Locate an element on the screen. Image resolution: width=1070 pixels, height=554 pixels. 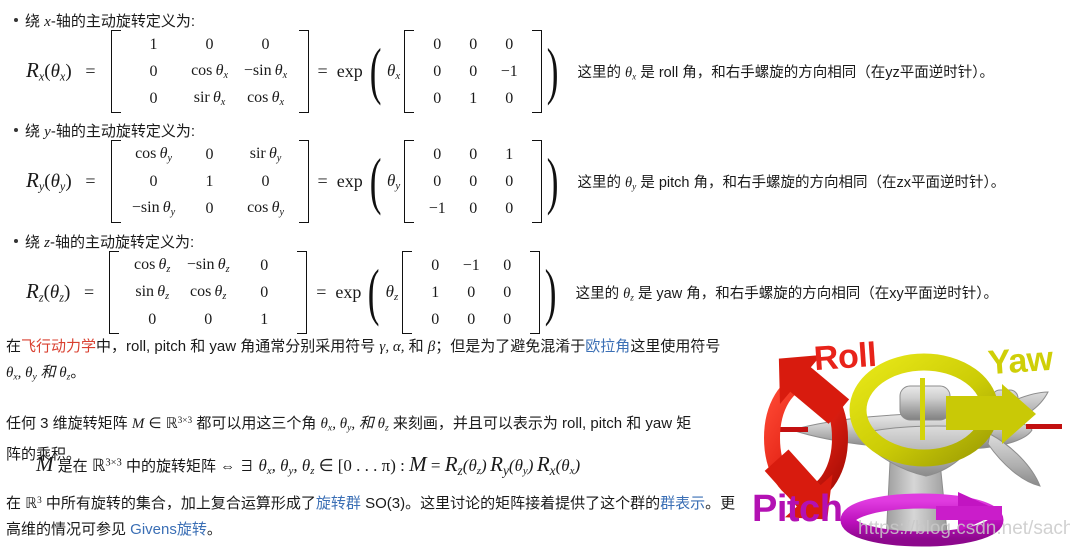
matrix-cell: sir θx is located at coordinates (209, 98).